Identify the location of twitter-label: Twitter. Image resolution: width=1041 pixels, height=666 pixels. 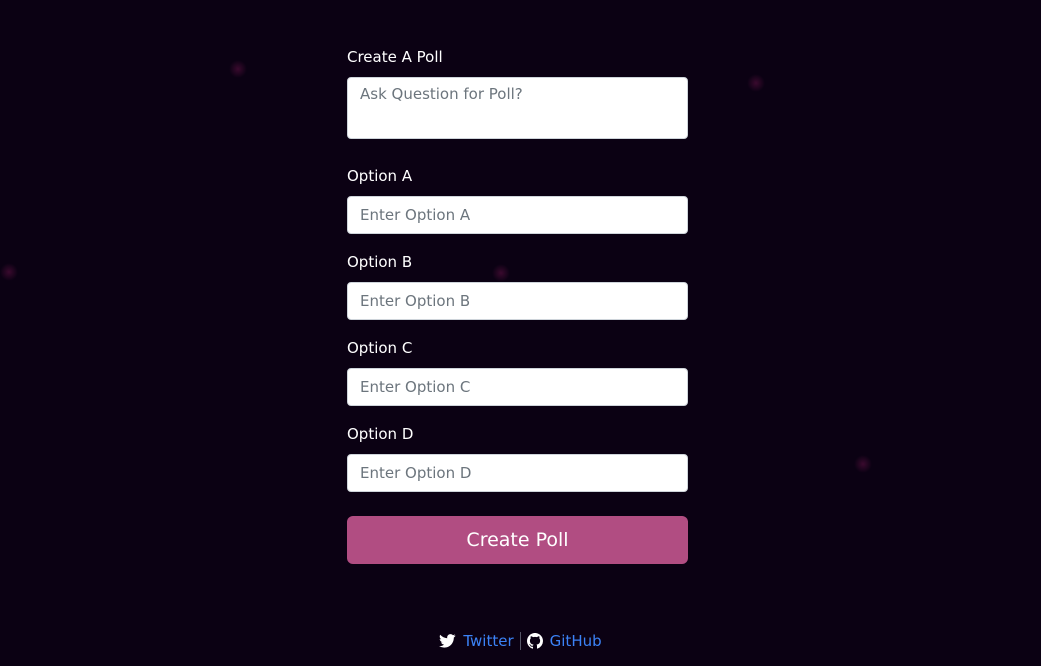
(488, 641).